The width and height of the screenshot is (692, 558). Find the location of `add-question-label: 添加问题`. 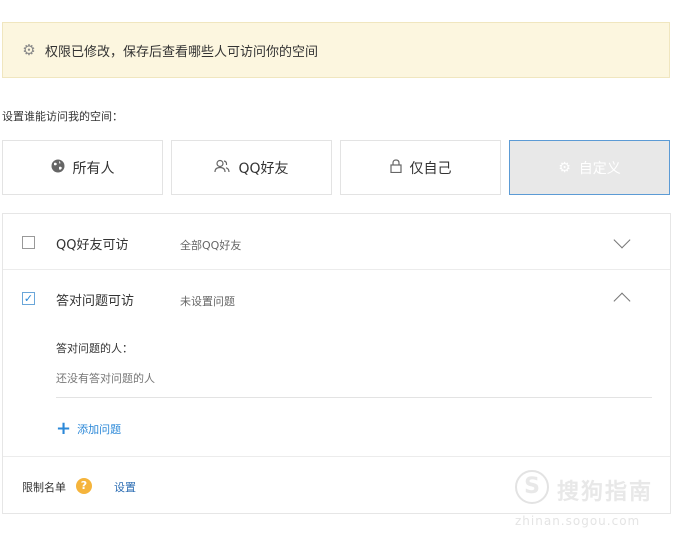

add-question-label: 添加问题 is located at coordinates (99, 429).